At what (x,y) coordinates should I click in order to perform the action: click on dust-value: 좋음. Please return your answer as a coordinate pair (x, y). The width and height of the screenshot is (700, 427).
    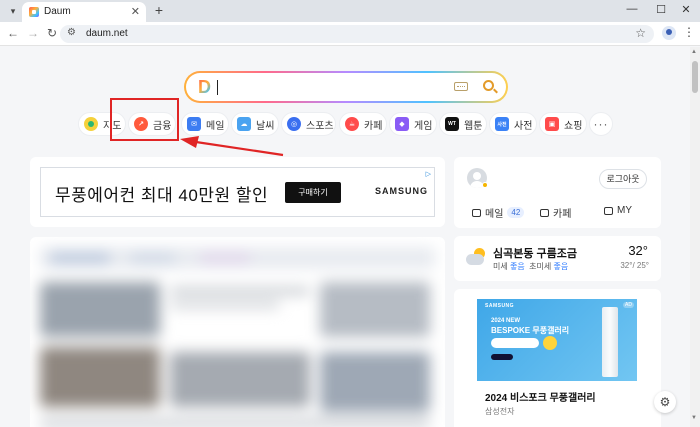
    Looking at the image, I should click on (517, 266).